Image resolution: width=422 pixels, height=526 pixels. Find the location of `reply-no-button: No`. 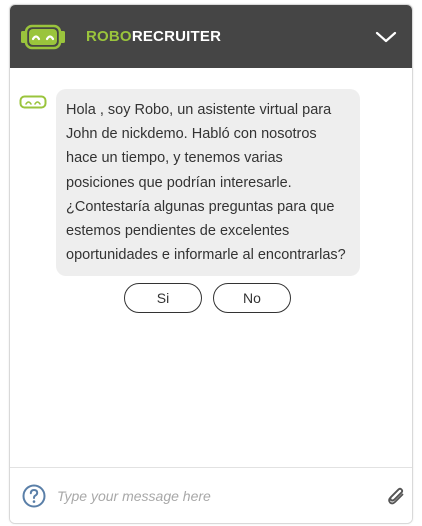

reply-no-button: No is located at coordinates (252, 298).